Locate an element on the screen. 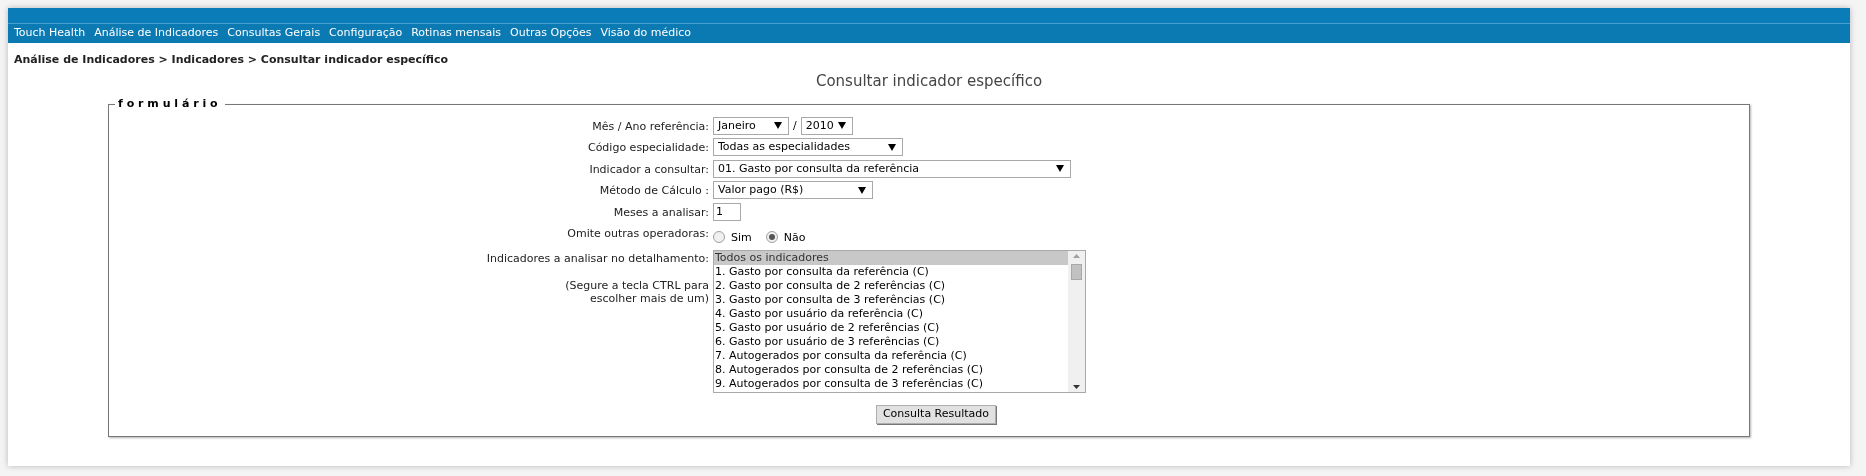 This screenshot has height=476, width=1866. scrollbar-thumb is located at coordinates (1076, 271).